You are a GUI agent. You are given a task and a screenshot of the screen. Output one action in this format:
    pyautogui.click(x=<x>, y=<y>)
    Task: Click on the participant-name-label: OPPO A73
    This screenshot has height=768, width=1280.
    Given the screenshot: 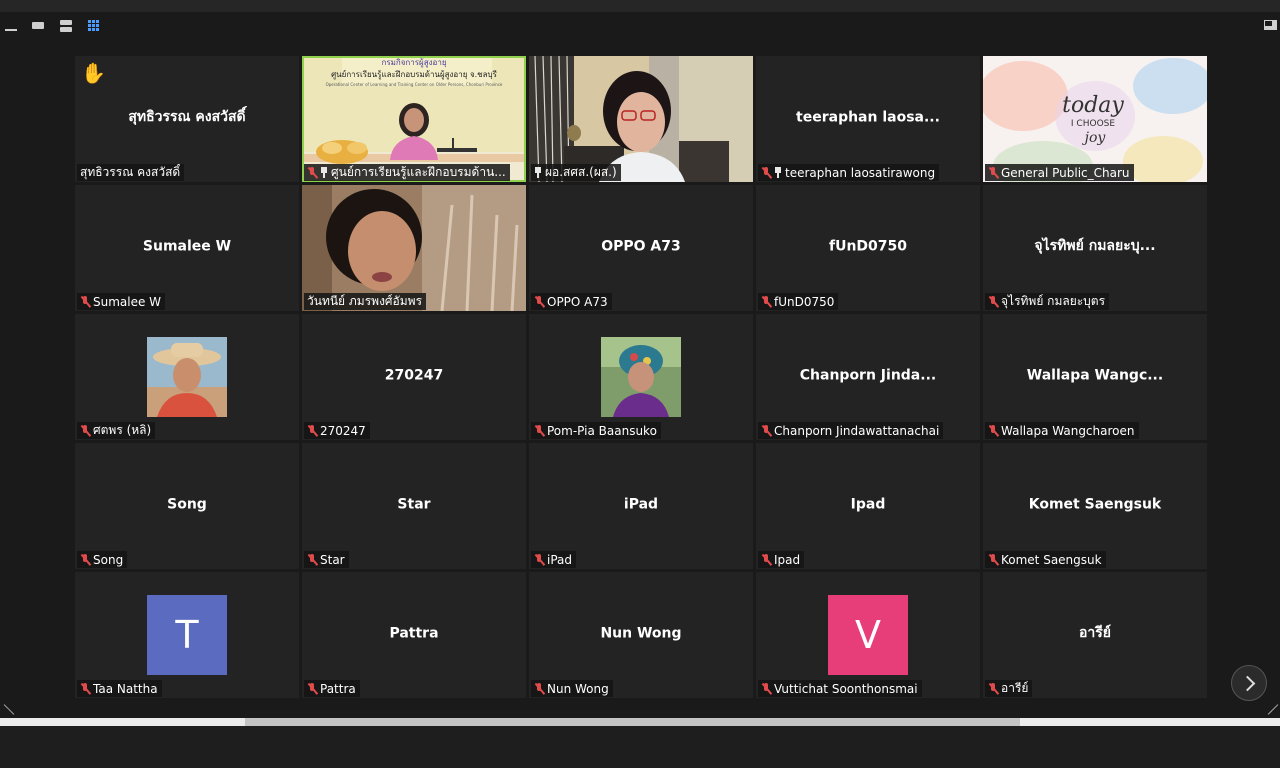 What is the action you would take?
    pyautogui.click(x=571, y=301)
    